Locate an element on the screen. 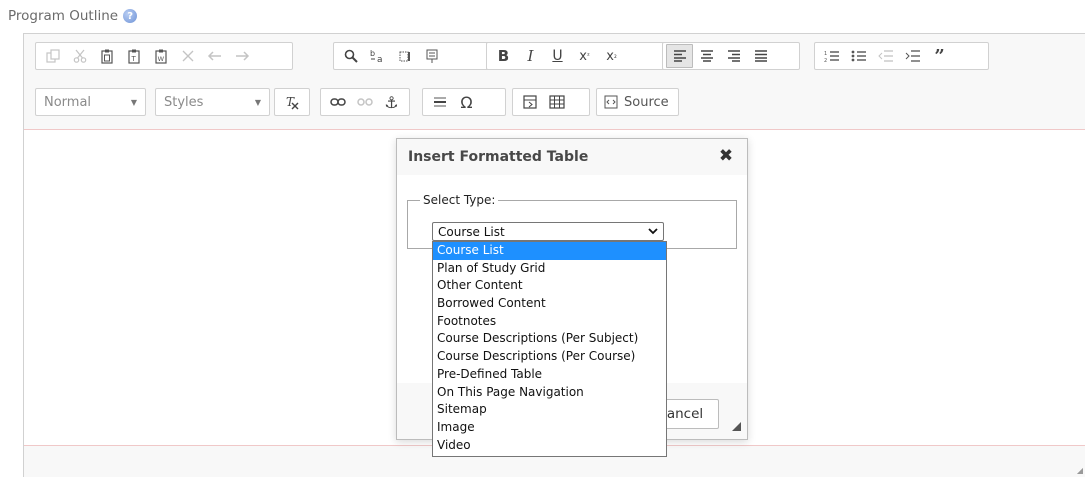  replace-icon: ba is located at coordinates (377, 56).